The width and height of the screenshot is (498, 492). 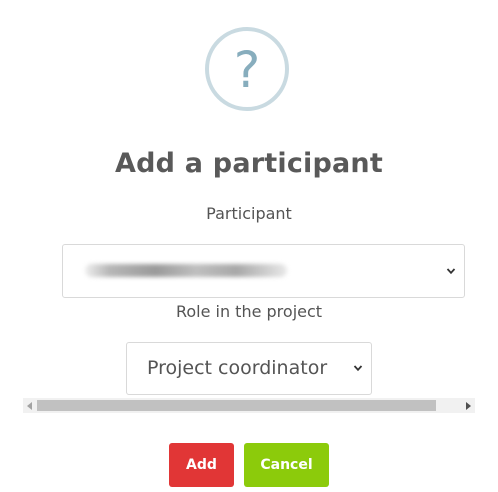 What do you see at coordinates (249, 311) in the screenshot?
I see `role-label: Role in the project` at bounding box center [249, 311].